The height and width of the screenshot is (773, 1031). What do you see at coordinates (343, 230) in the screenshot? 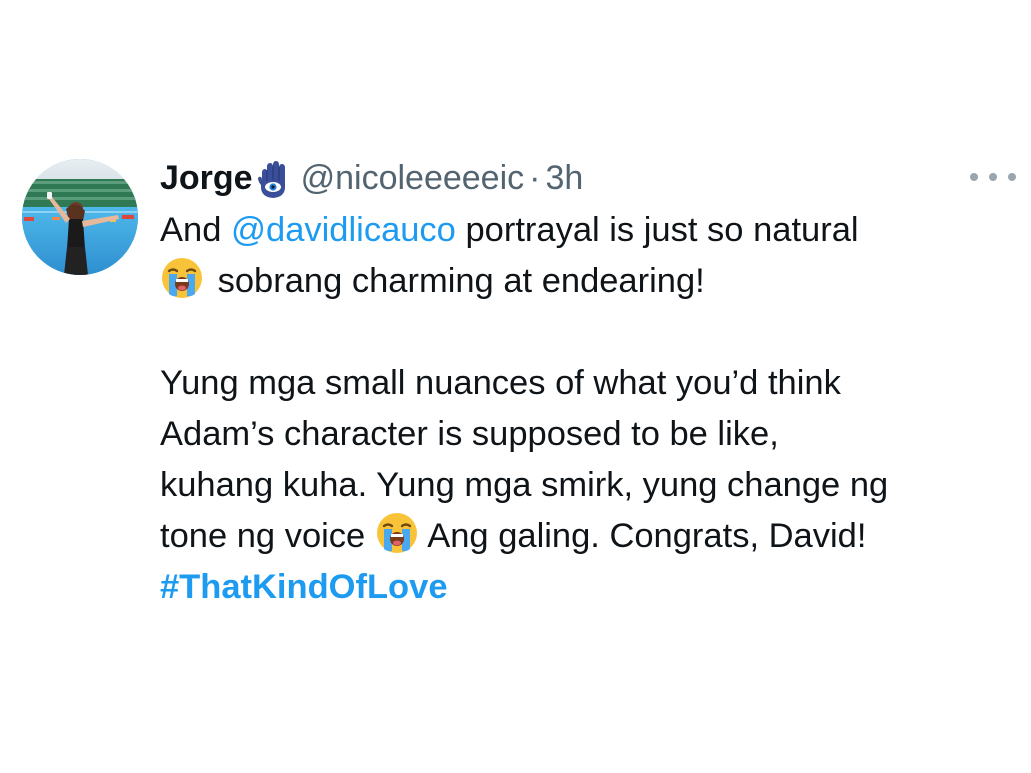
I see `mention-link: @davidlicauco` at bounding box center [343, 230].